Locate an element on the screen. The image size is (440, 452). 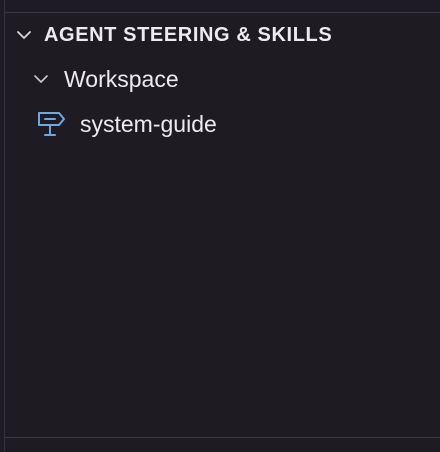
signpost-icon is located at coordinates (51, 124).